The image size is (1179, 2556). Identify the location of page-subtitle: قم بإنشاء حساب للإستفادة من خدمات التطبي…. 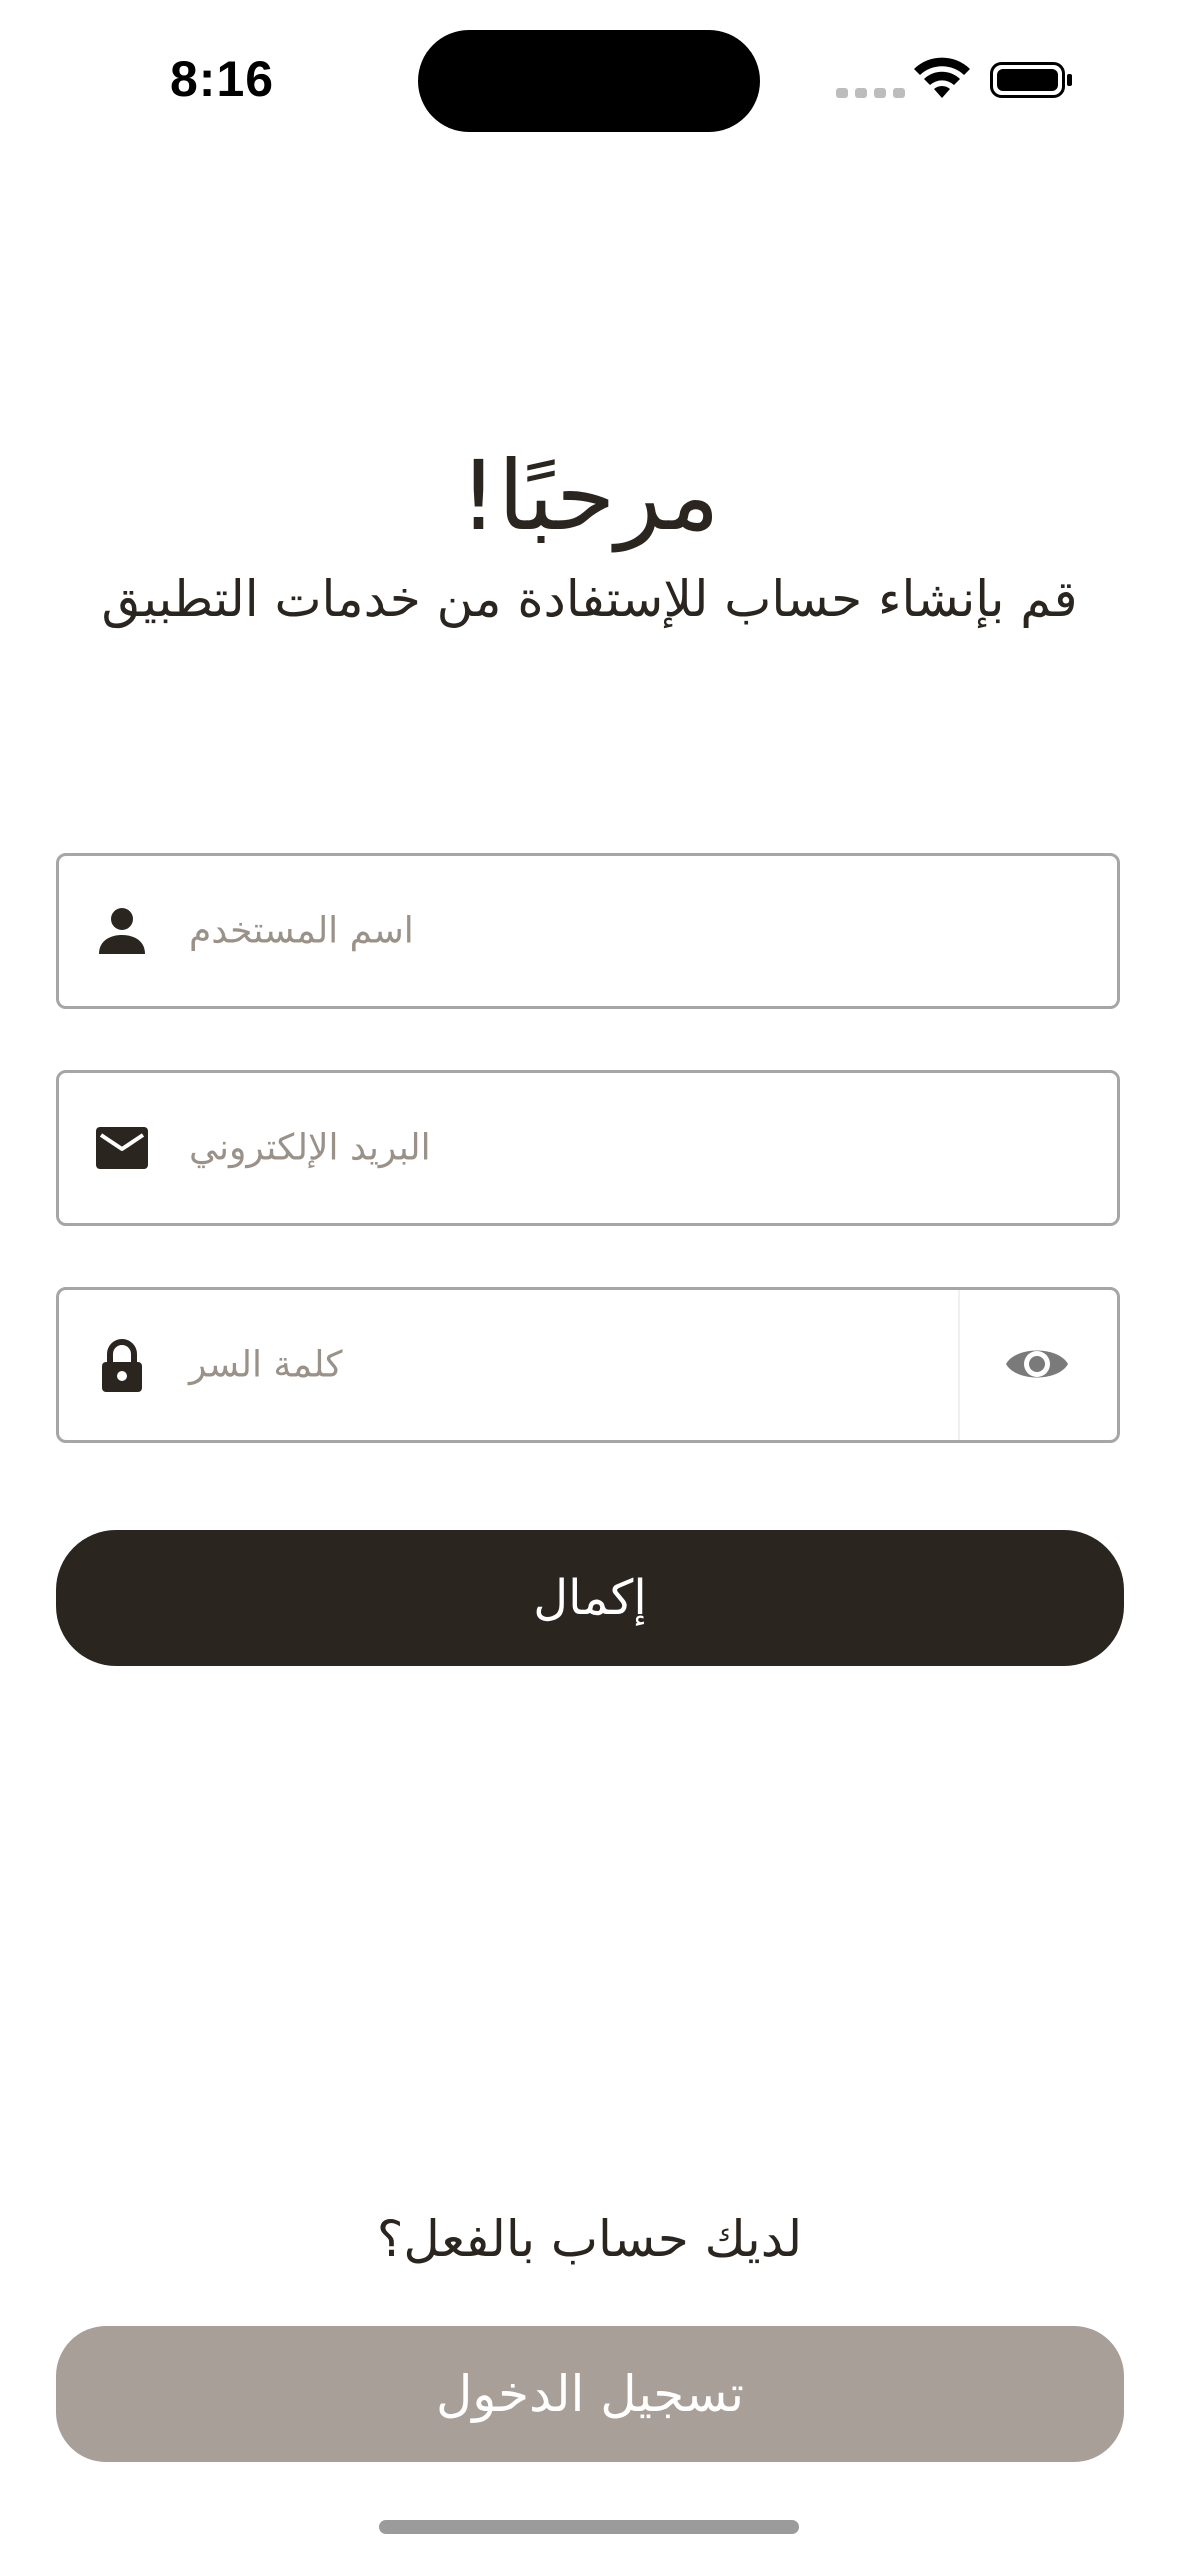
(589, 599).